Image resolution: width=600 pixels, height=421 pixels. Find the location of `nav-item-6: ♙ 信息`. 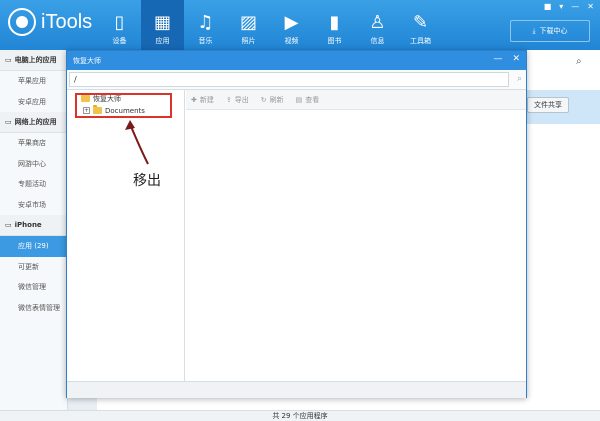

nav-item-6: ♙ 信息 is located at coordinates (377, 25).